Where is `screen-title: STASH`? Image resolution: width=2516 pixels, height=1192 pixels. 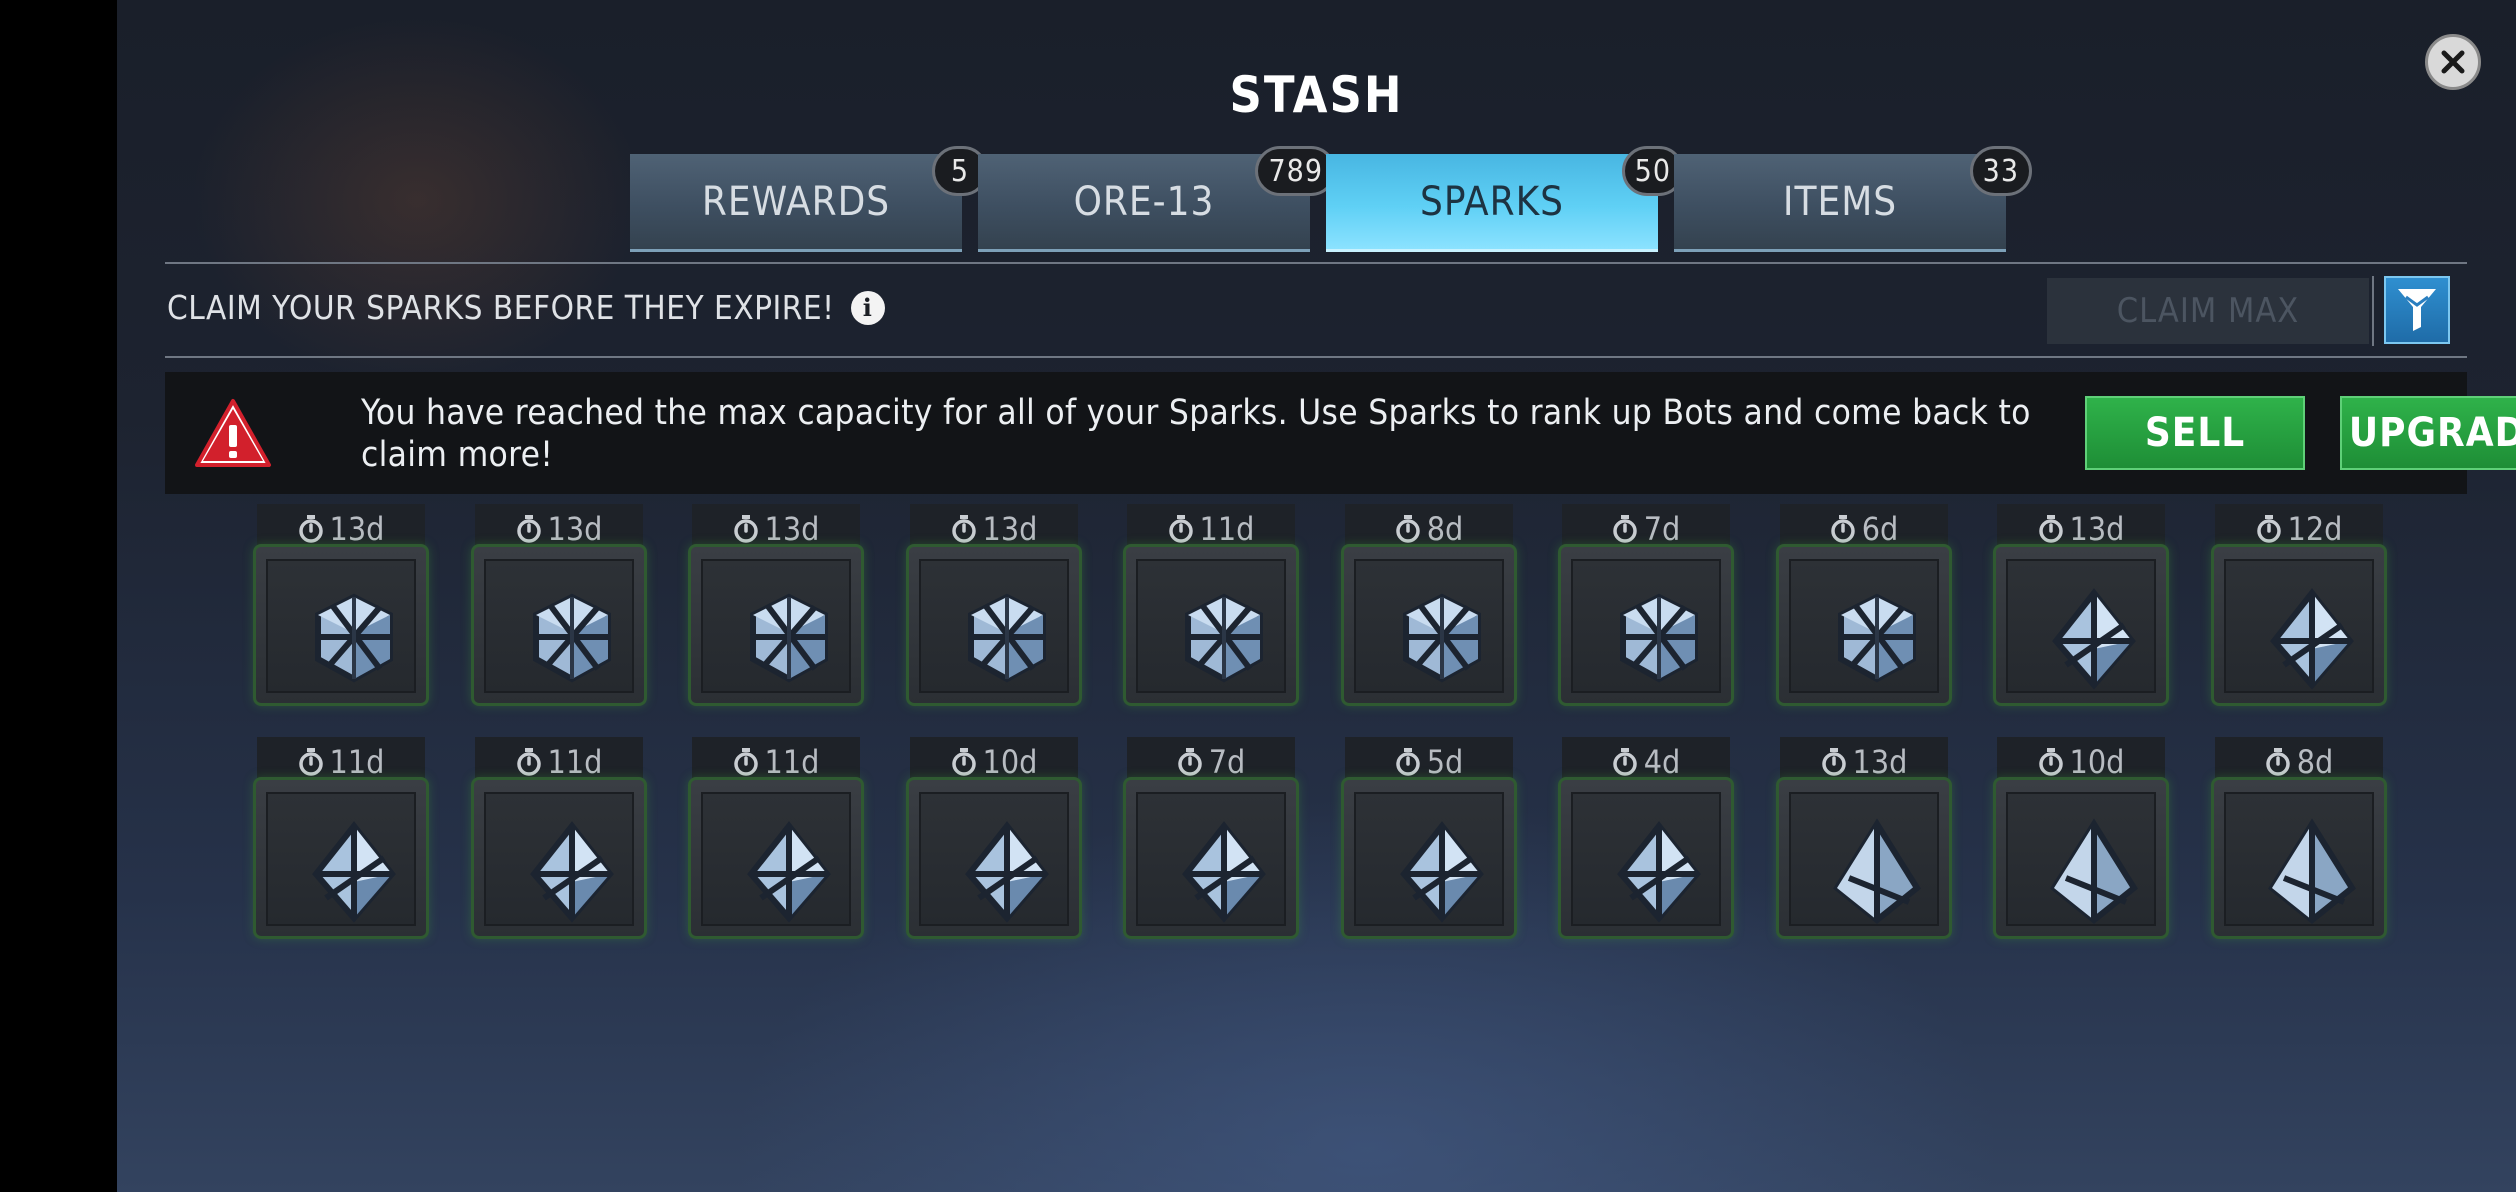 screen-title: STASH is located at coordinates (1316, 95).